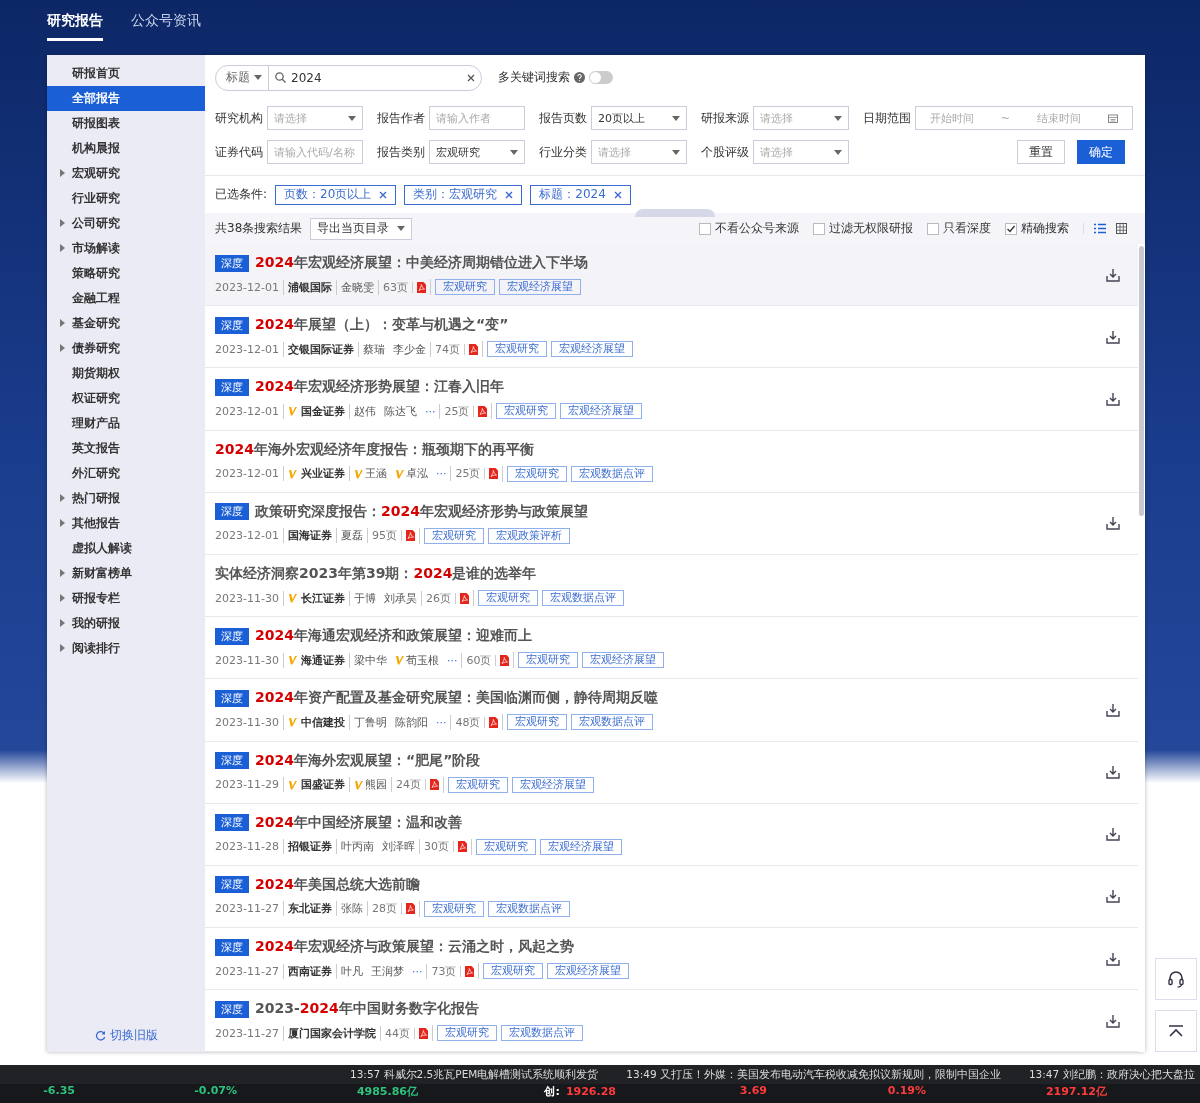 This screenshot has width=1200, height=1103. I want to click on sidebar-item: 宏观研究, so click(126, 173).